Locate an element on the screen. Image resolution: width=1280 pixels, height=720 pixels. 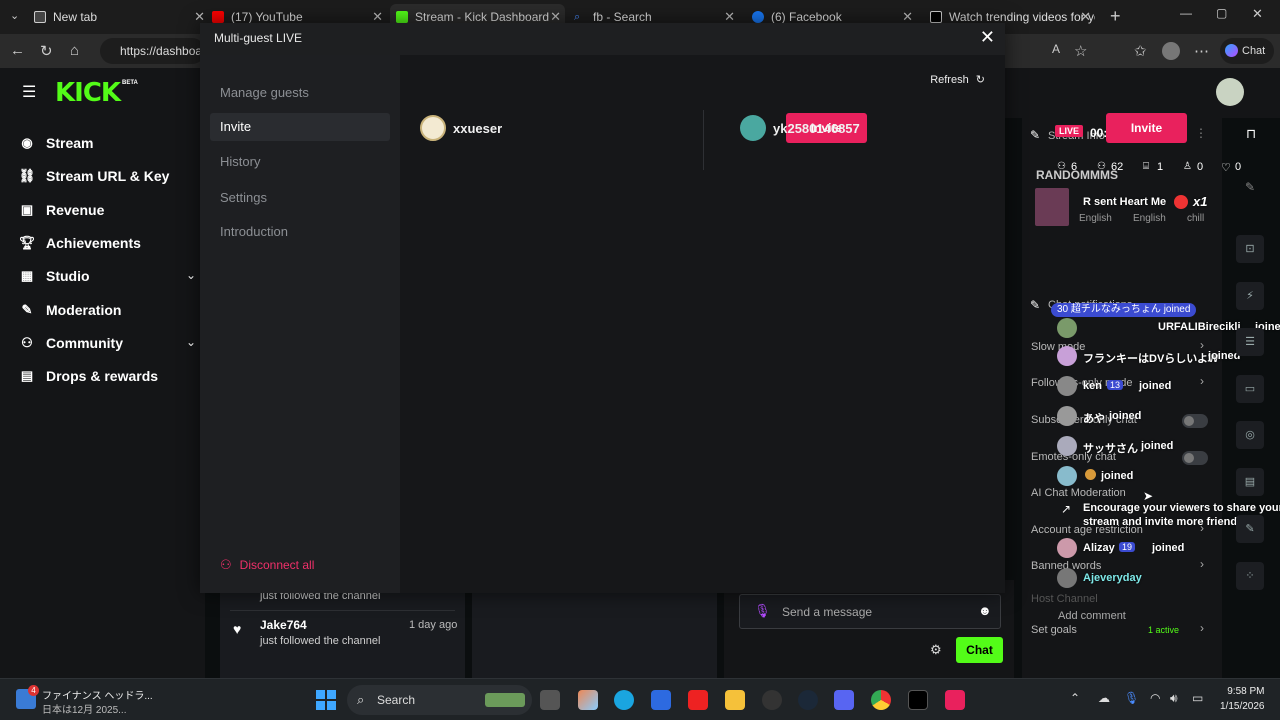
sidebar-item-revenue: ▣ Revenue is located at coordinates (61, 210).